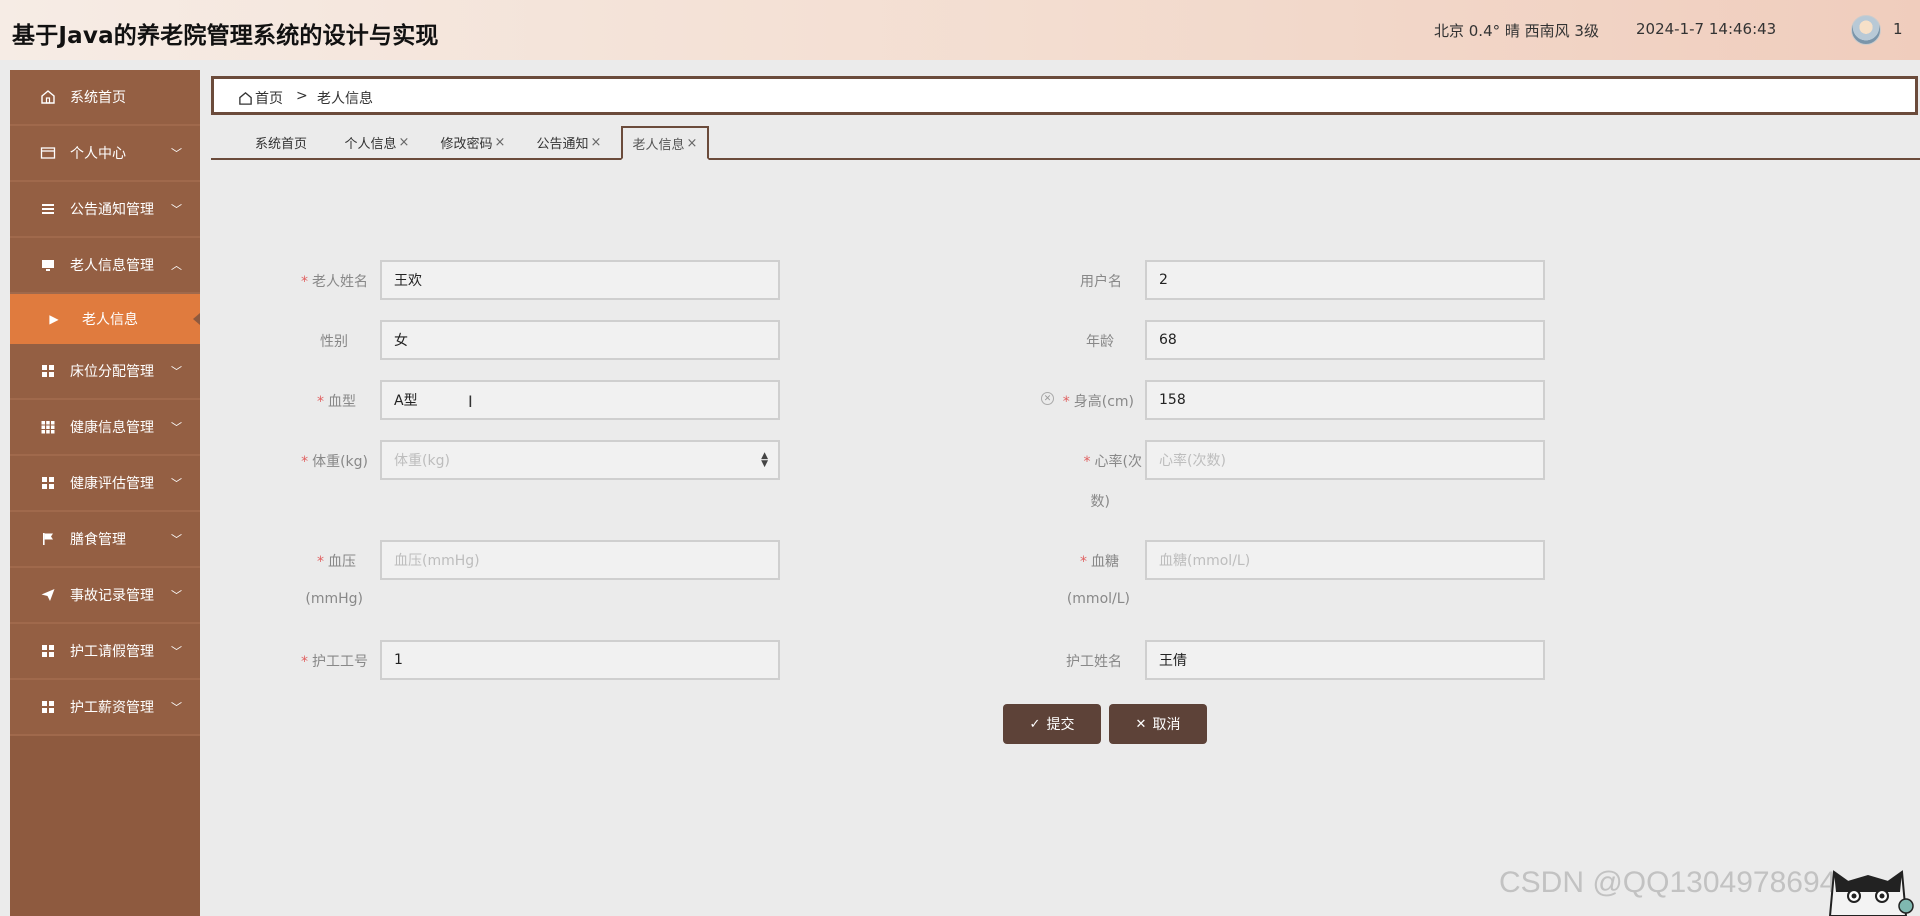 Image resolution: width=1920 pixels, height=916 pixels. I want to click on tab-change-password: 修改密码 ×, so click(473, 142).